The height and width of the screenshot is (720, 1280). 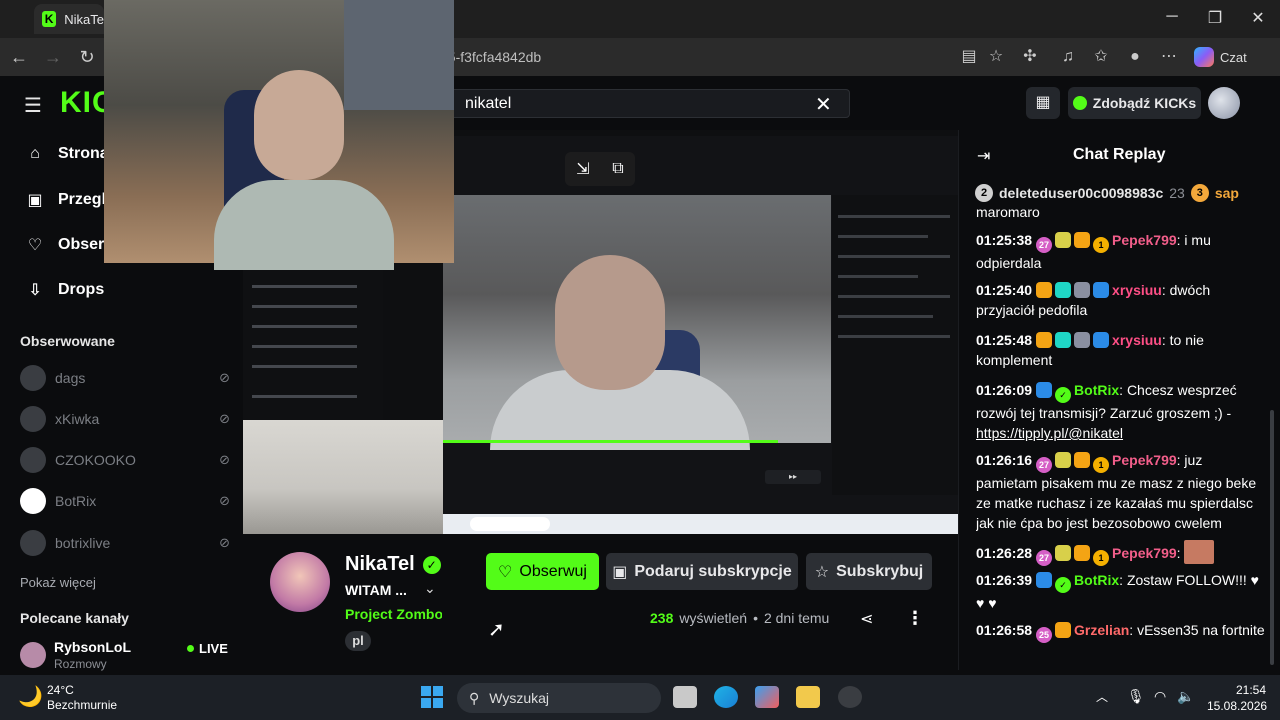 What do you see at coordinates (58, 582) in the screenshot?
I see `show-more-link: Pokaż więcej` at bounding box center [58, 582].